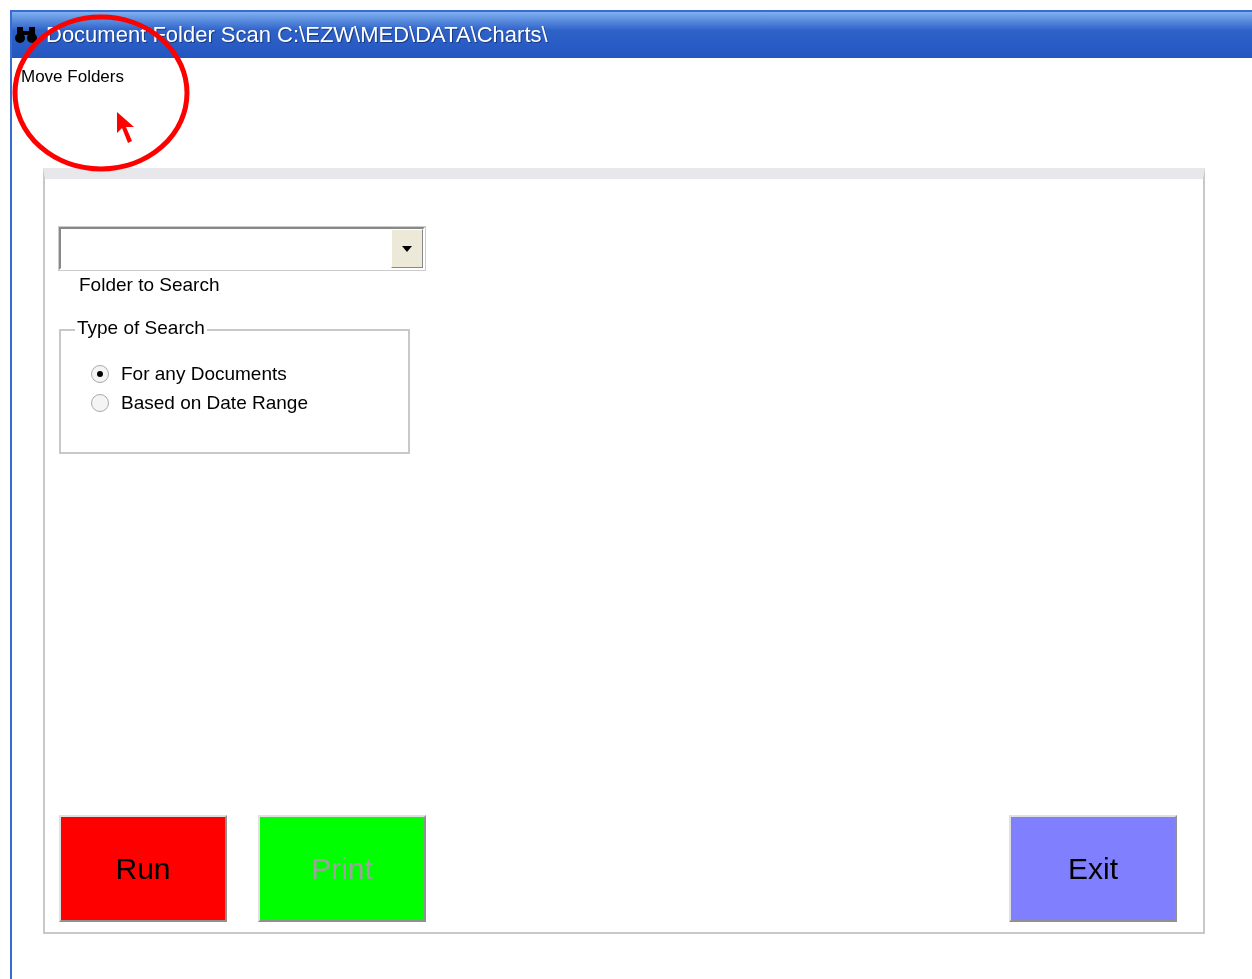 This screenshot has height=979, width=1252. I want to click on radio-option: For any Documents, so click(249, 374).